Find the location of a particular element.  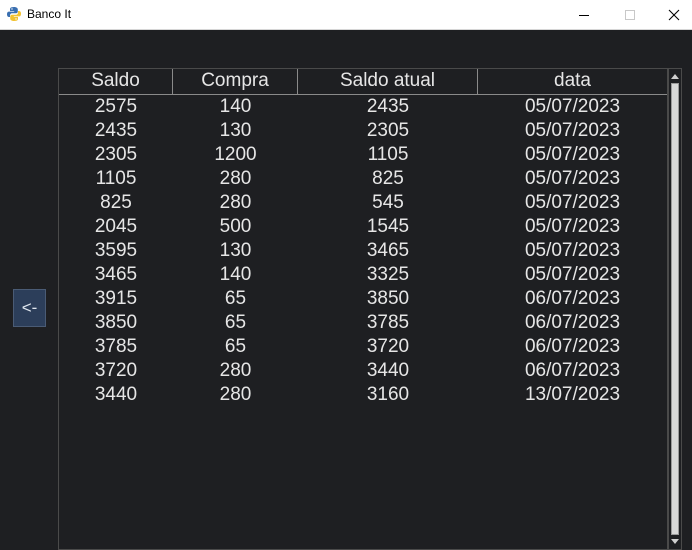

cell-saldo: 2435 is located at coordinates (116, 130).